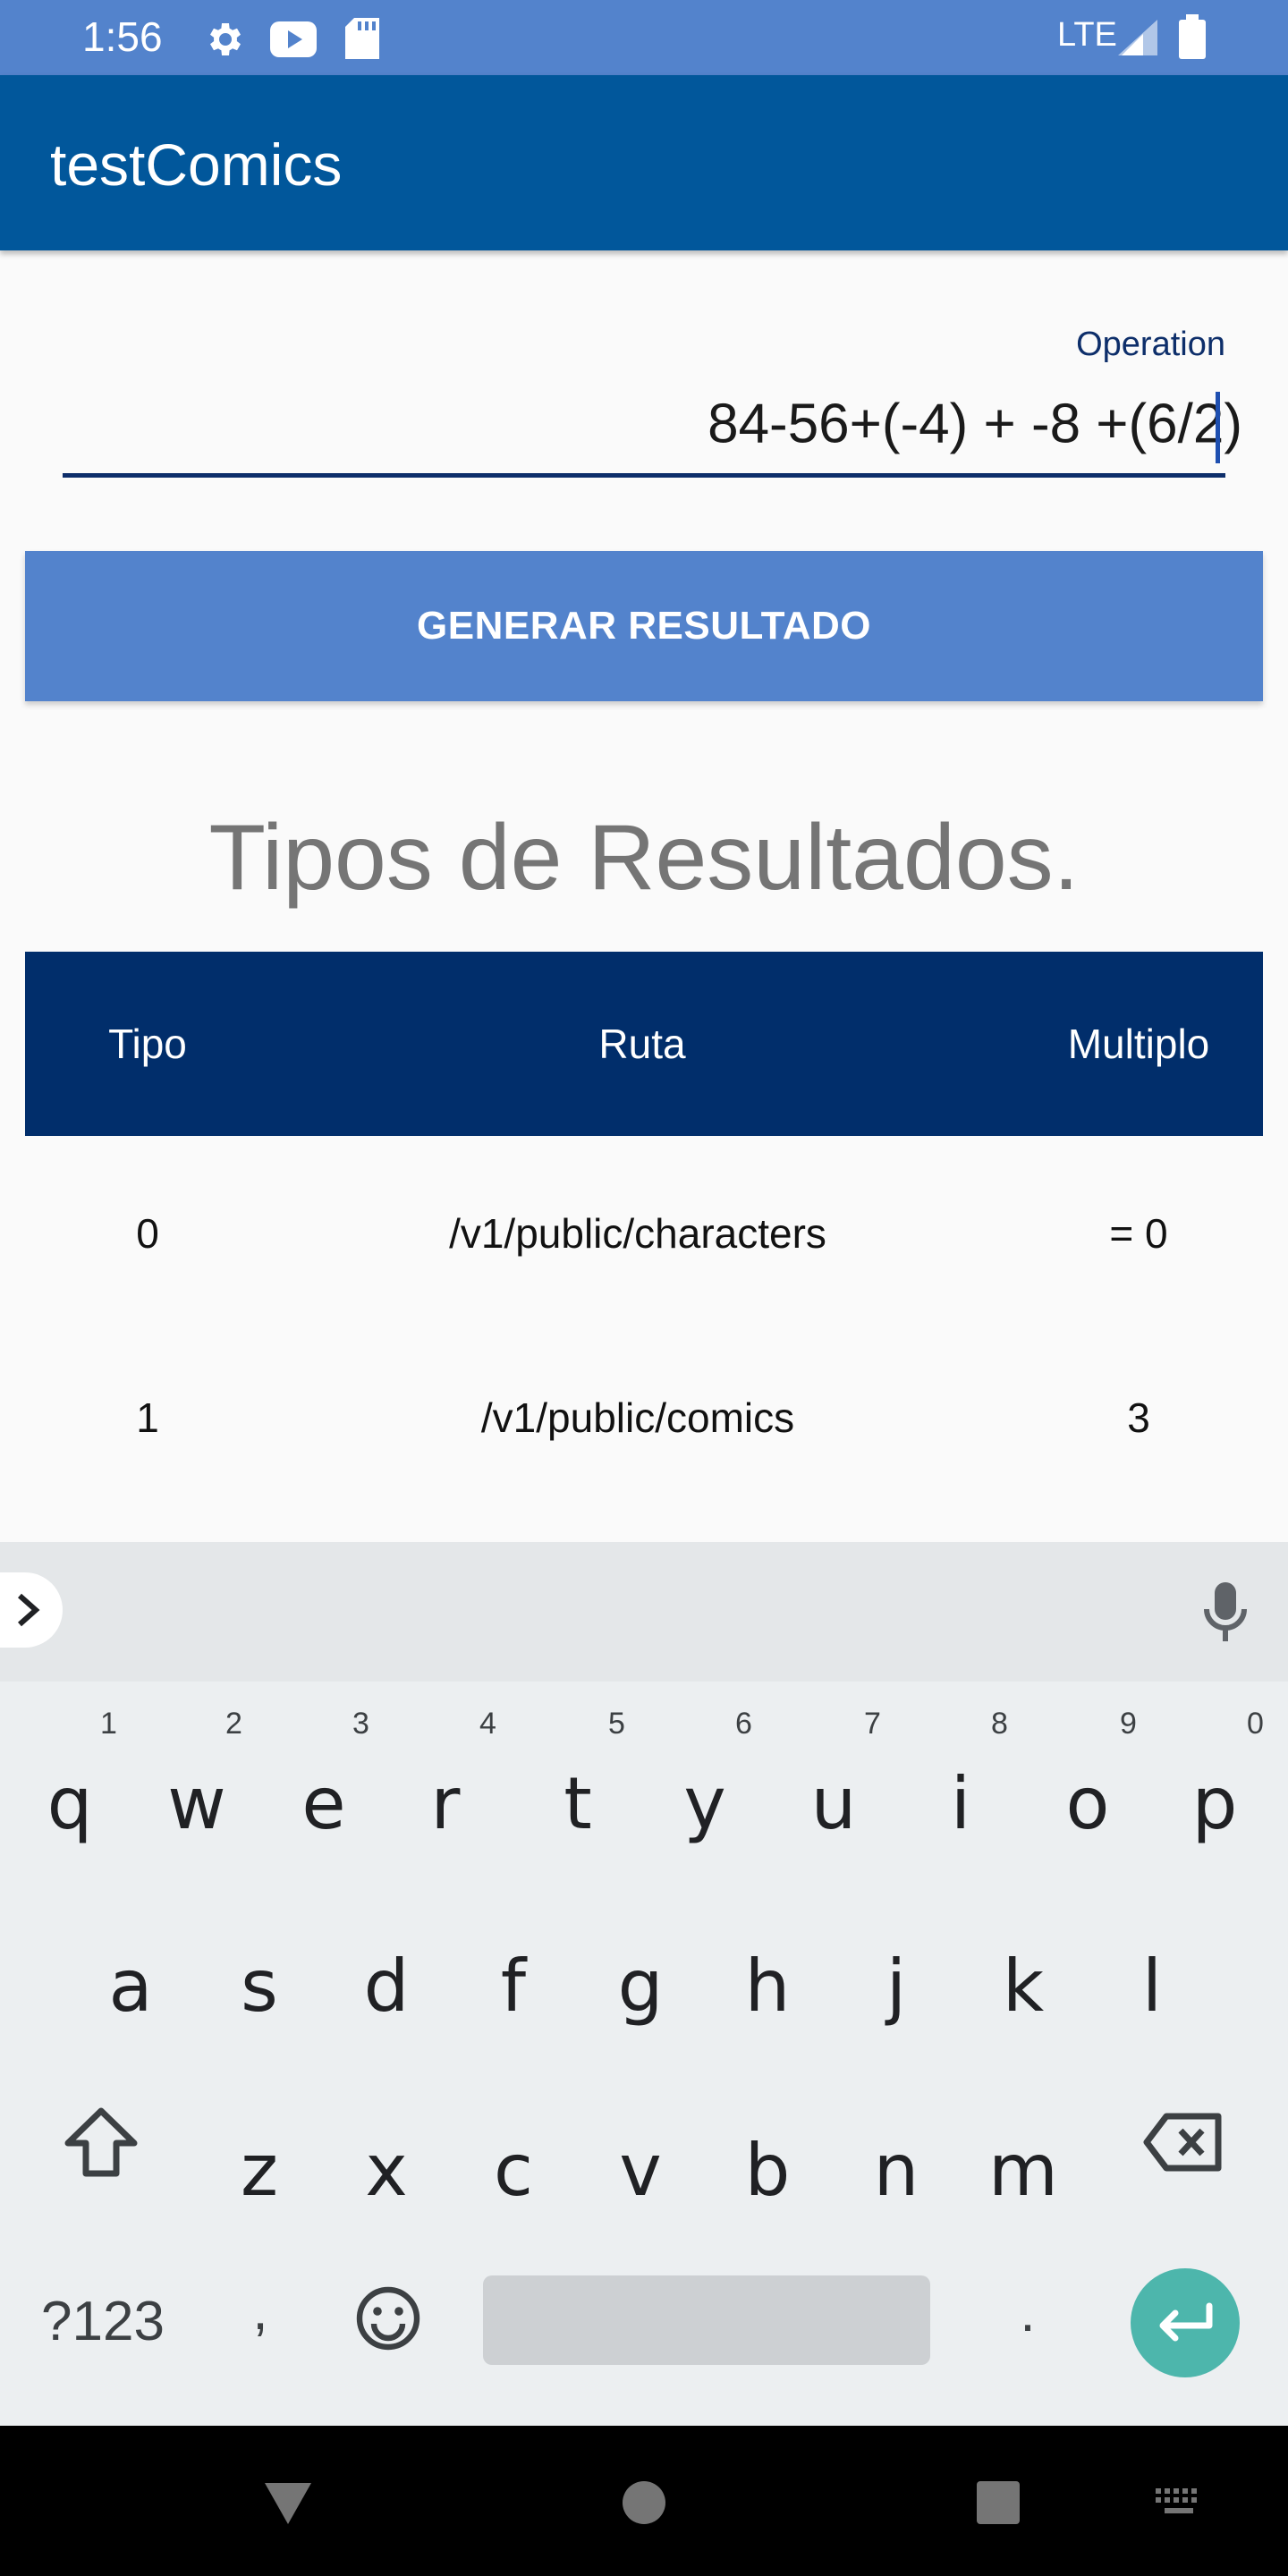 The width and height of the screenshot is (1288, 2576). I want to click on key-t: t, so click(578, 1803).